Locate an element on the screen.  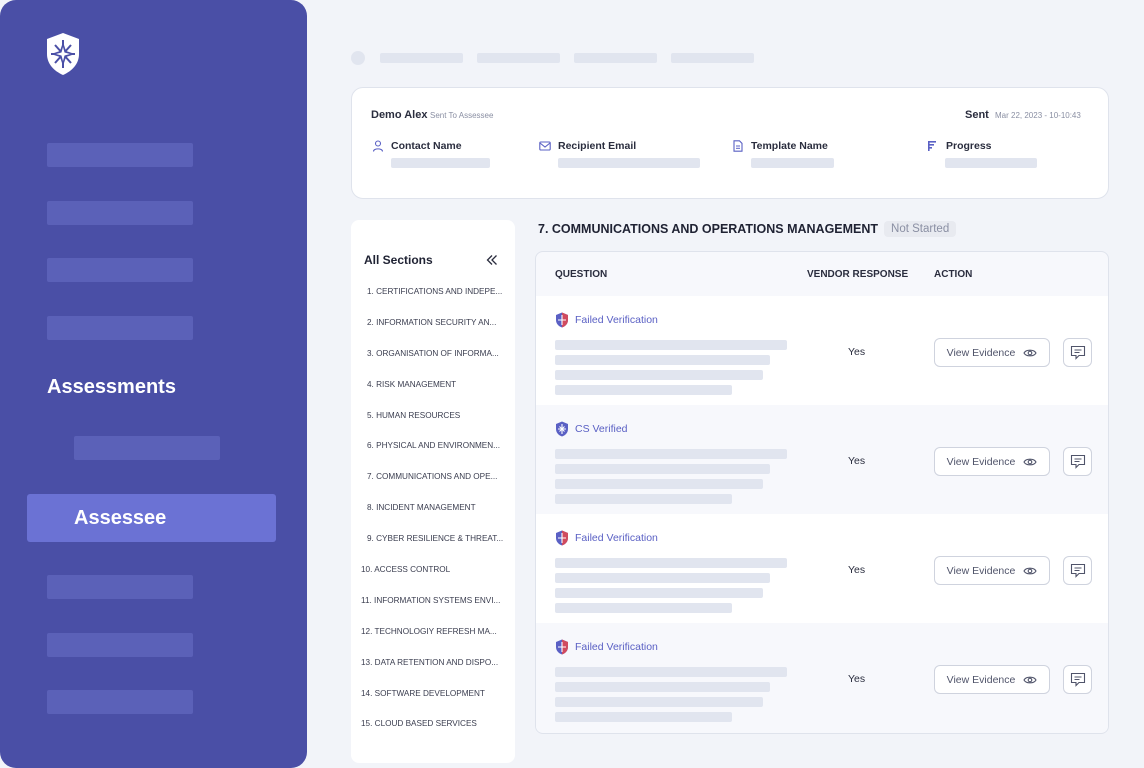
assessor-name: Demo Alex is located at coordinates (399, 115).